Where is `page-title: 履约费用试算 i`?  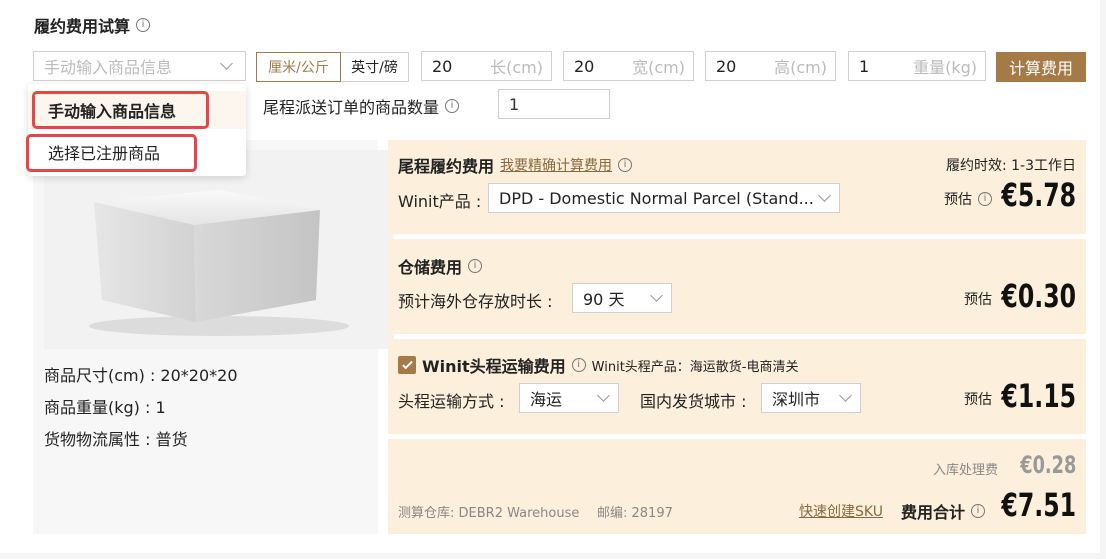
page-title: 履约费用试算 i is located at coordinates (92, 25).